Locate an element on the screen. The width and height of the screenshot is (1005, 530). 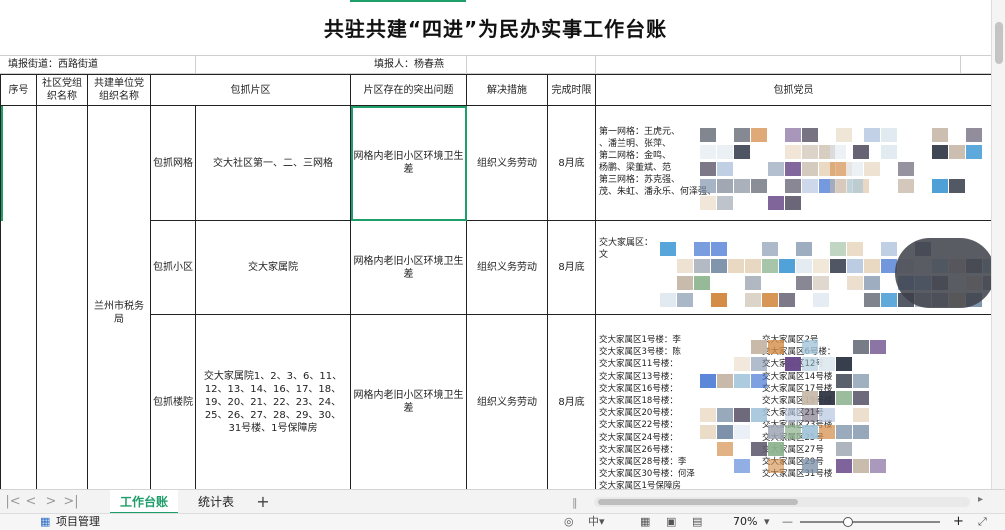
row2-measure: 组织义务劳动 is located at coordinates (507, 268).